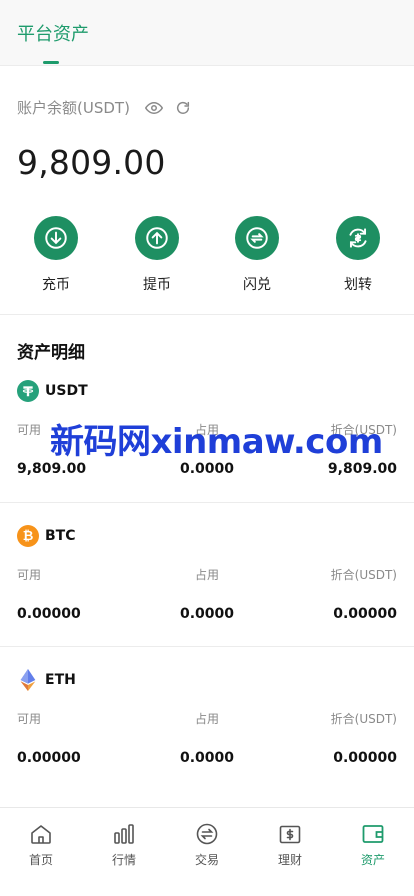 This screenshot has height=896, width=414. What do you see at coordinates (28, 391) in the screenshot?
I see `usdt-icon` at bounding box center [28, 391].